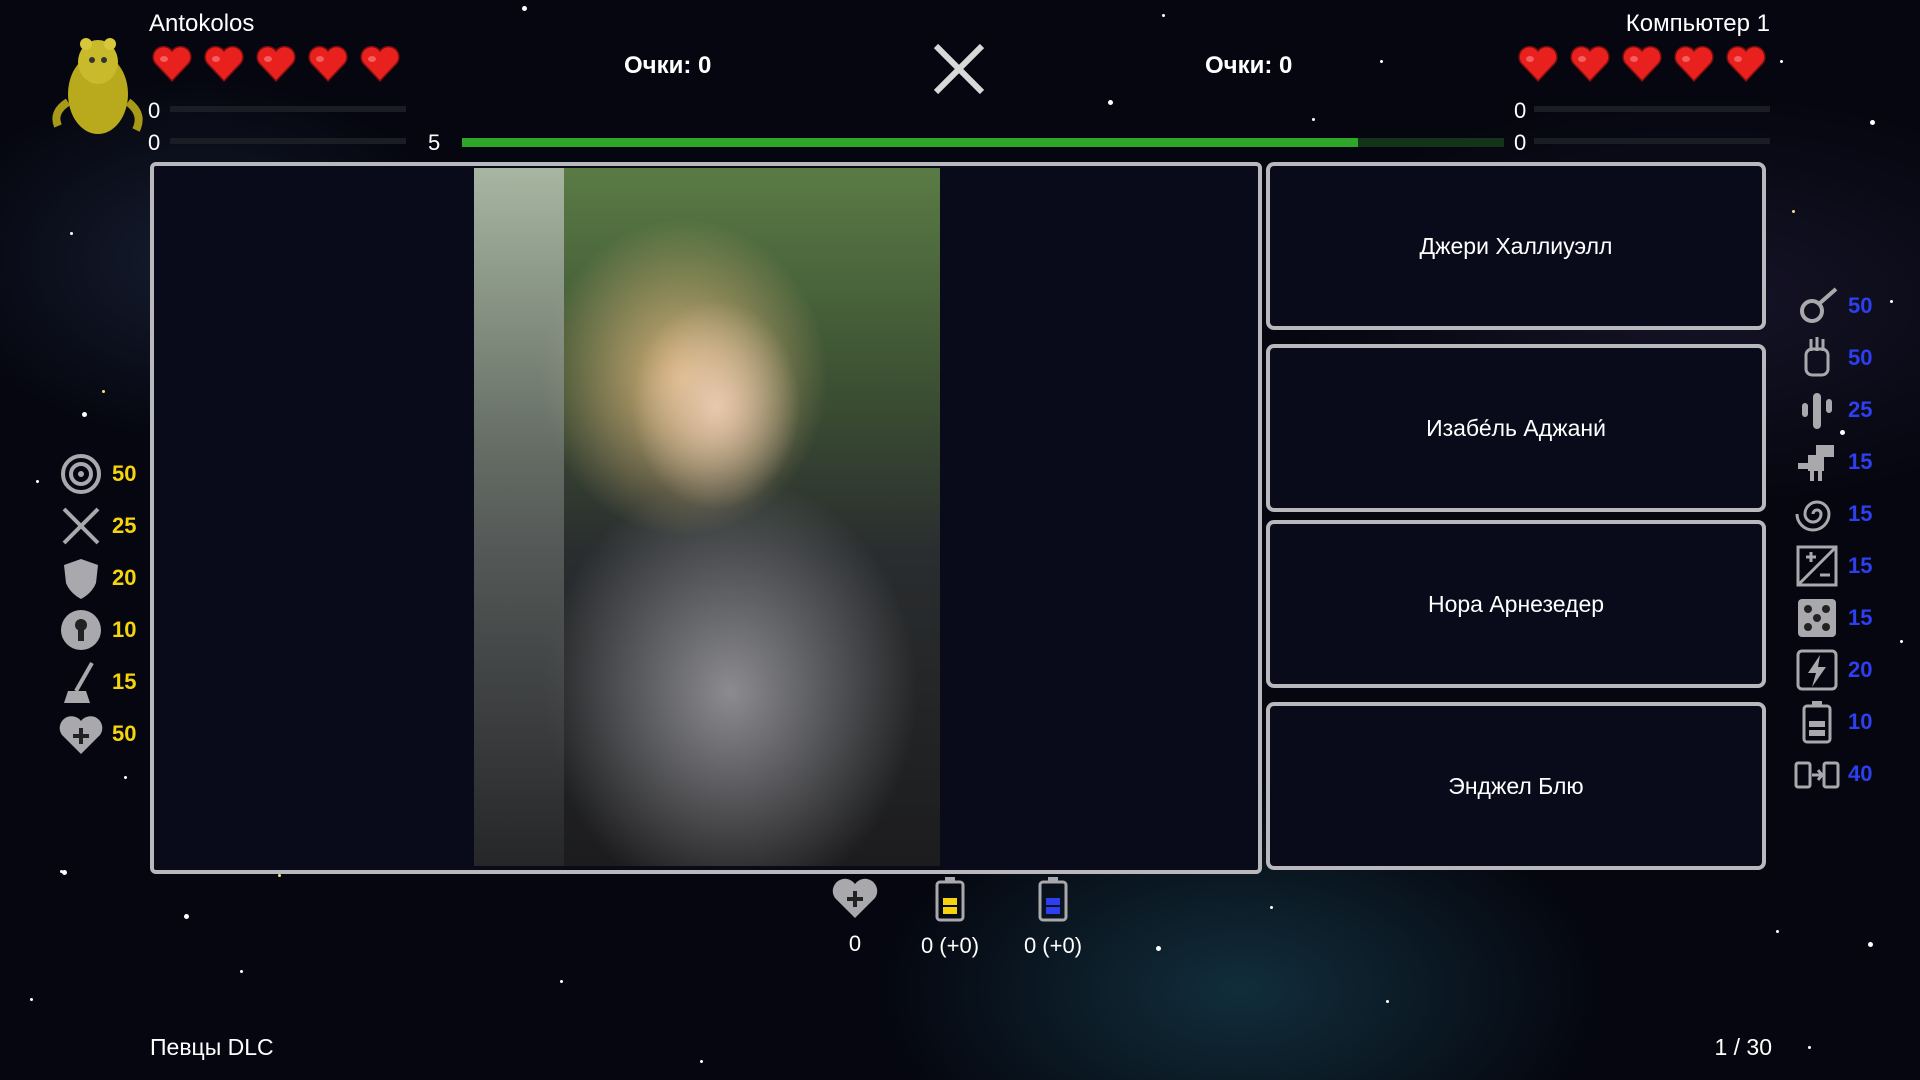  I want to click on player1-avatar, so click(96, 82).